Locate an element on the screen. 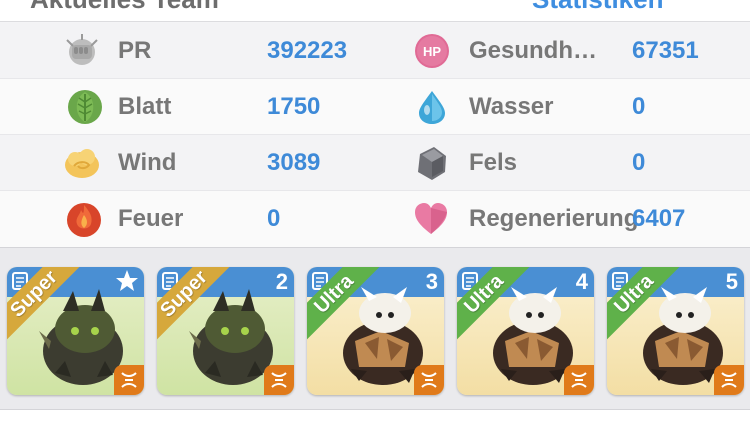 Image resolution: width=750 pixels, height=435 pixels. stat-value-health: 67351 is located at coordinates (665, 50).